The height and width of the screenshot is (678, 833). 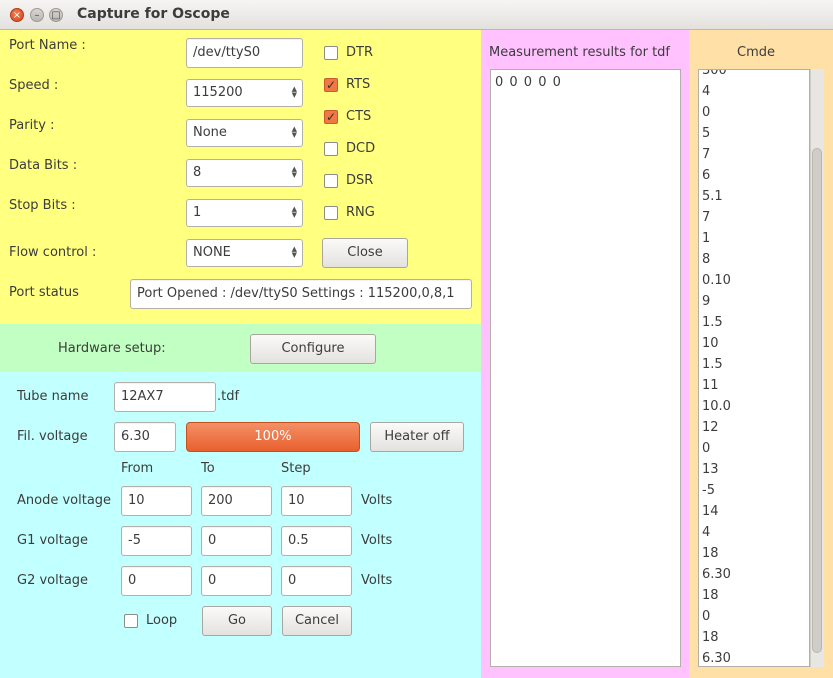 I want to click on anode-to-input: 200, so click(x=236, y=501).